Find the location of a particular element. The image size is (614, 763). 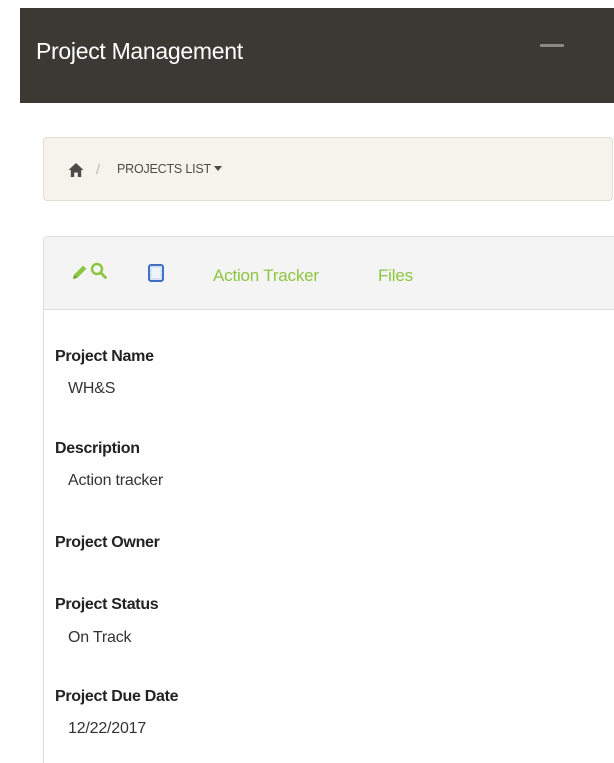

project-status-value: On Track is located at coordinates (100, 637).